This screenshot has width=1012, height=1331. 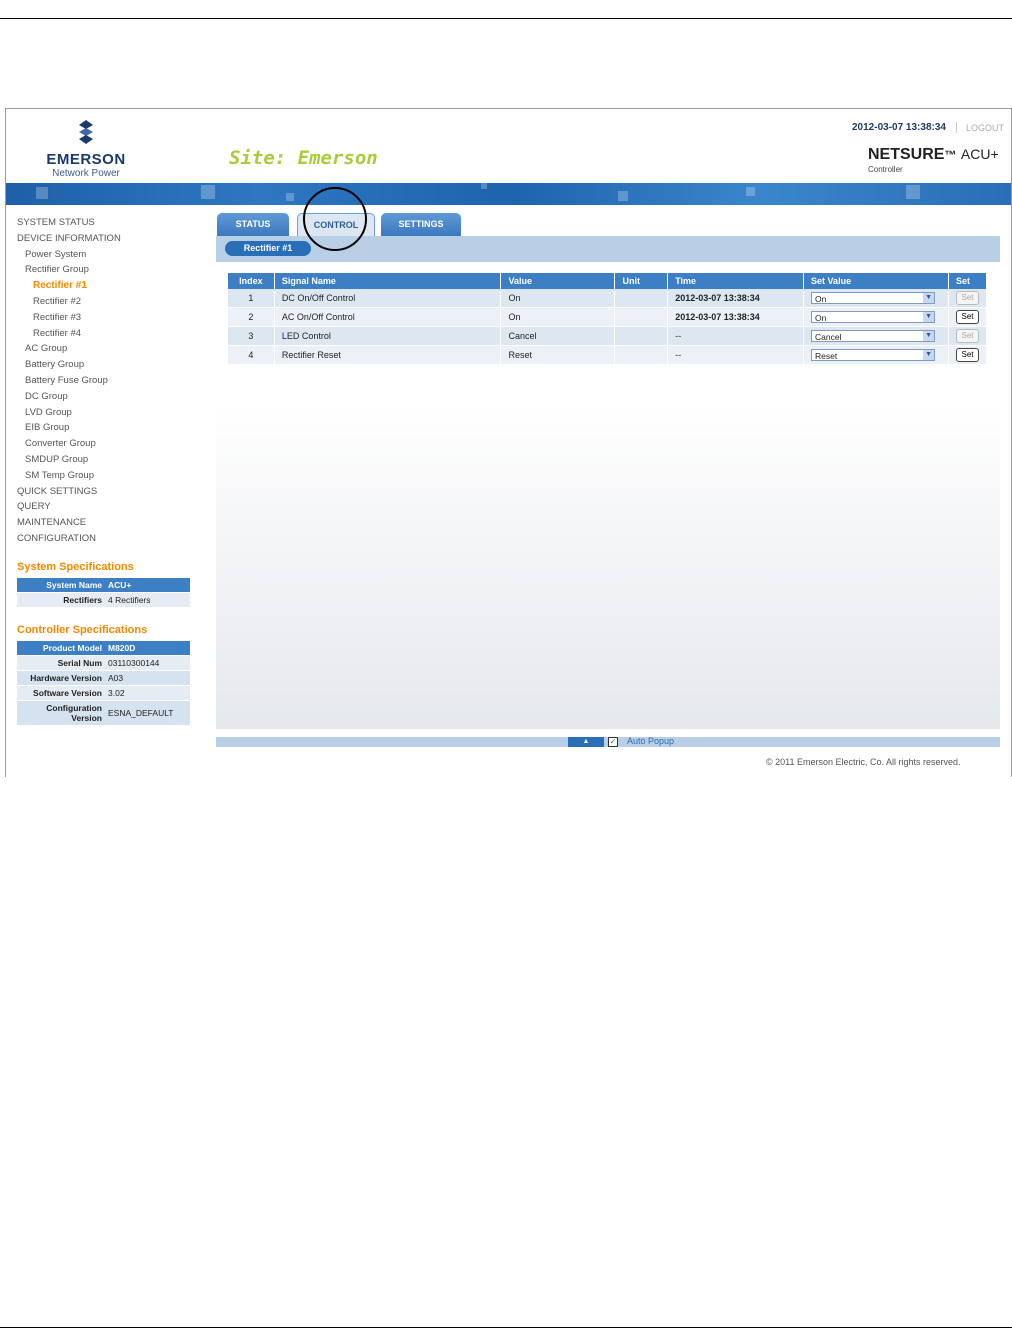 What do you see at coordinates (112, 460) in the screenshot?
I see `nav-smdup-group: SMDUP Group` at bounding box center [112, 460].